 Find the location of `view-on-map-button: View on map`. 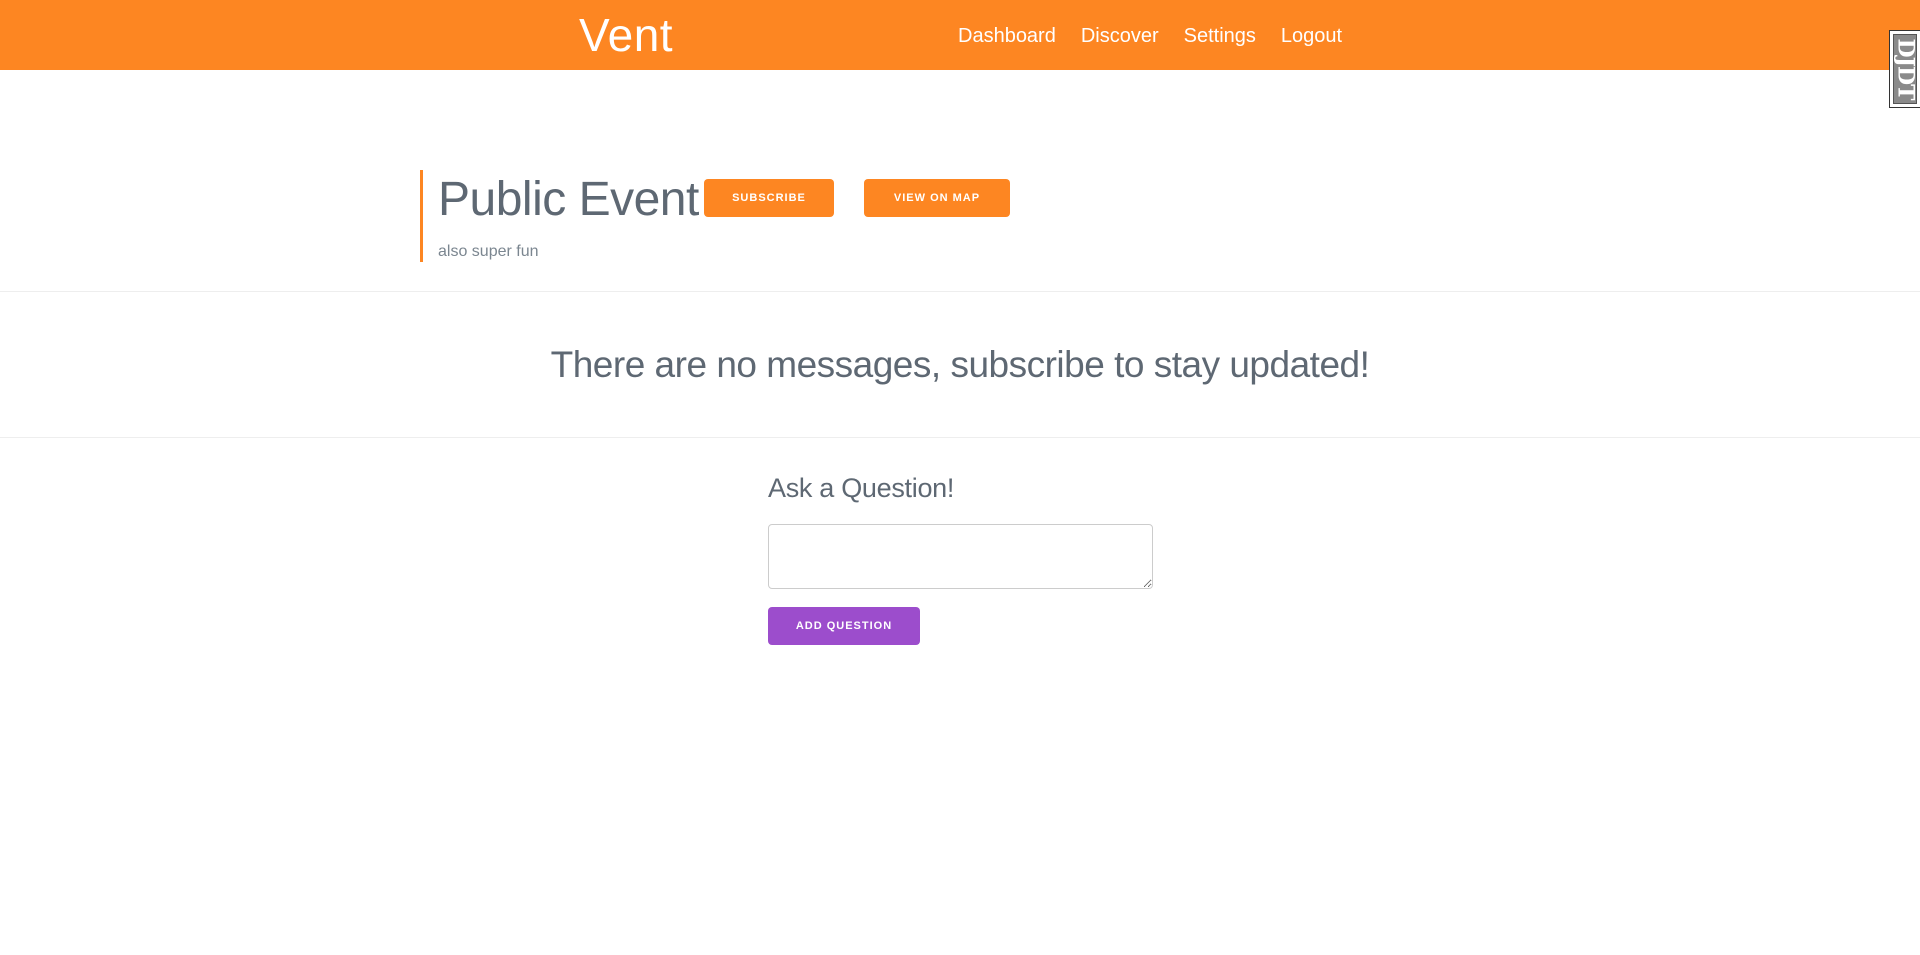

view-on-map-button: View on map is located at coordinates (937, 198).